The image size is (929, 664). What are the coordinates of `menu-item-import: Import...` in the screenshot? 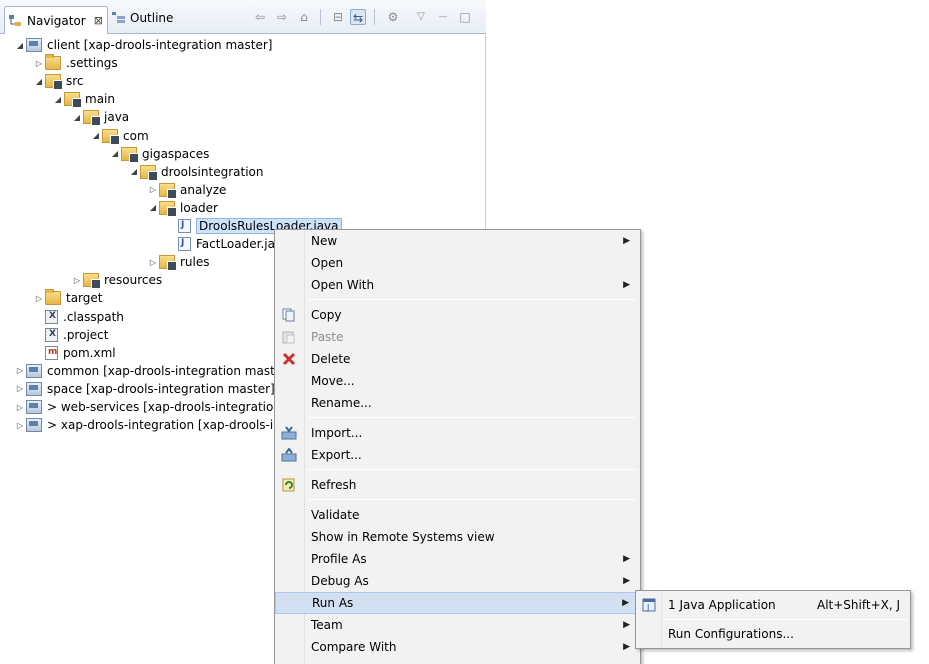 It's located at (457, 433).